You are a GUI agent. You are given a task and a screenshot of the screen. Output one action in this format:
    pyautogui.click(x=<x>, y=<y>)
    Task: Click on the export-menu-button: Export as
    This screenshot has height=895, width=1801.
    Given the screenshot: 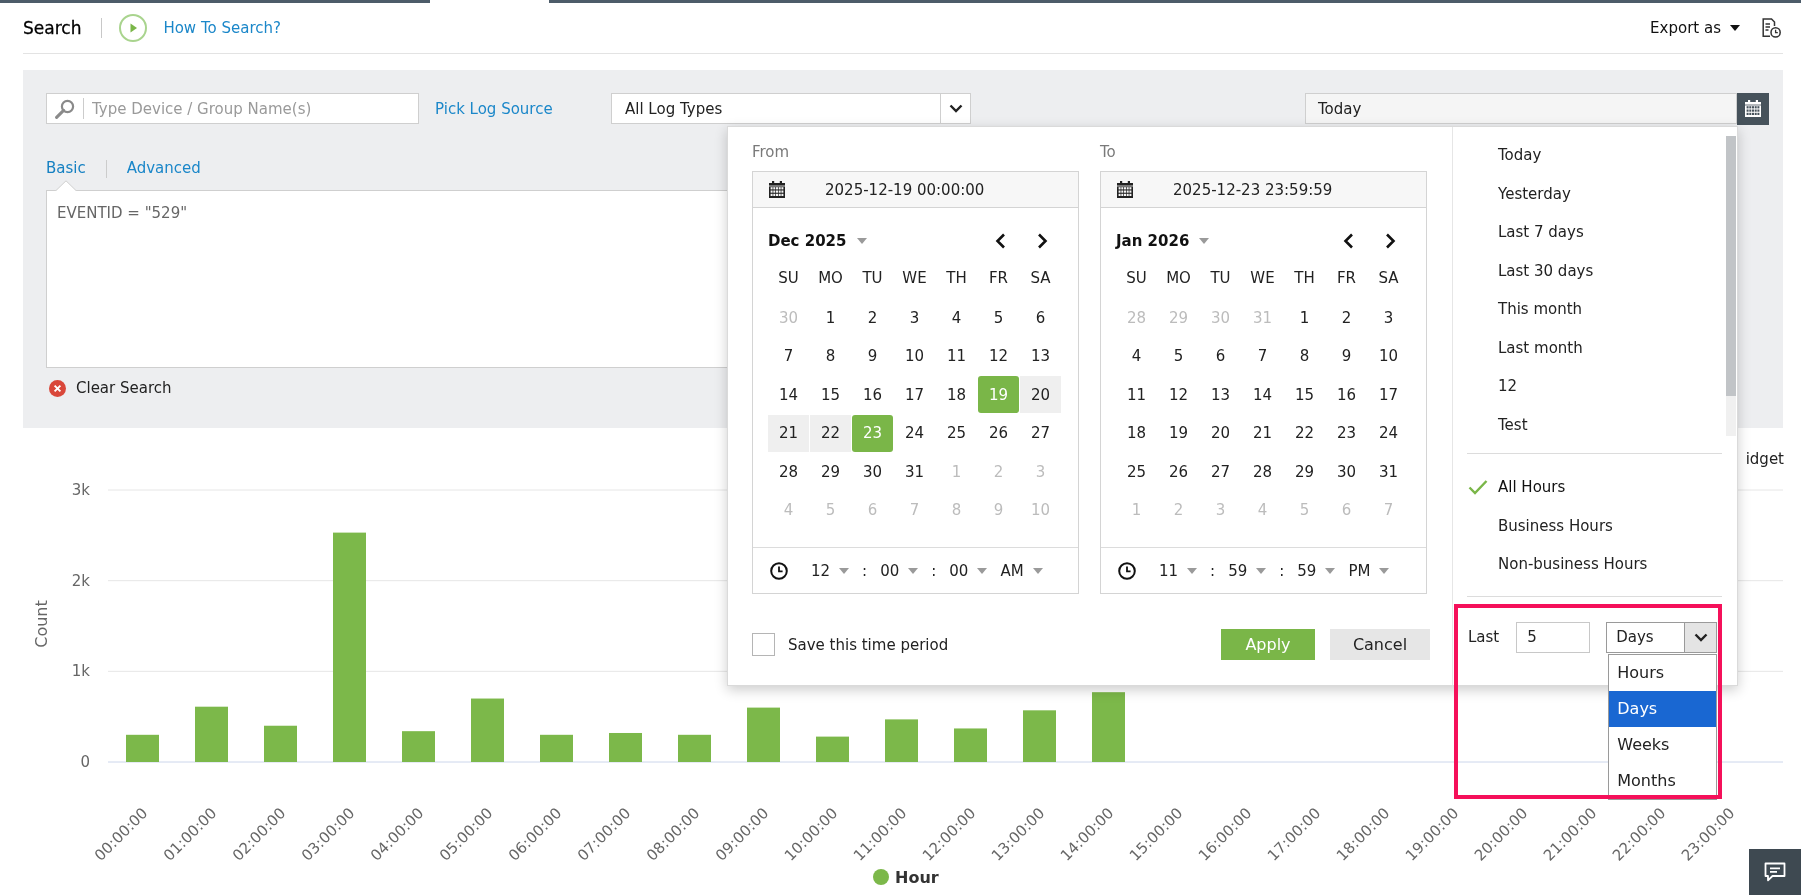 What is the action you would take?
    pyautogui.click(x=1695, y=28)
    